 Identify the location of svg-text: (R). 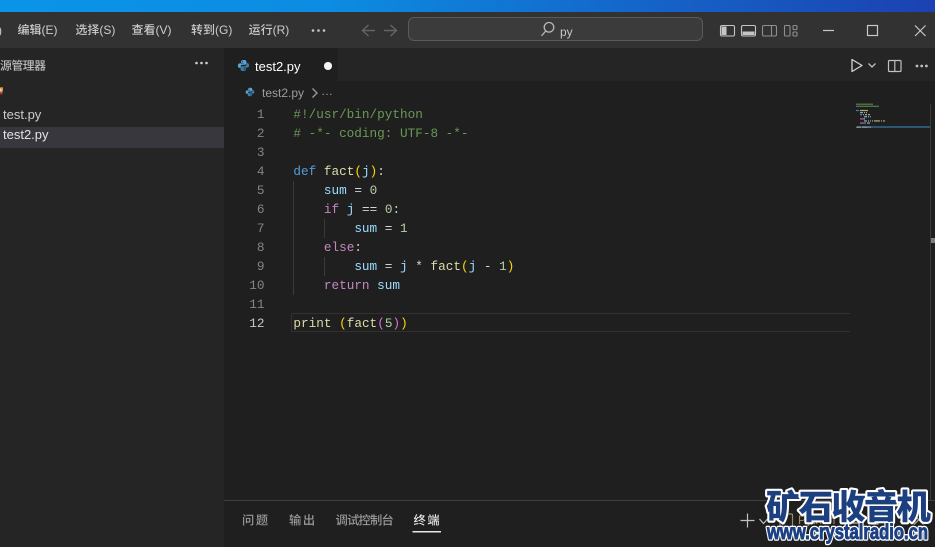
(281, 30).